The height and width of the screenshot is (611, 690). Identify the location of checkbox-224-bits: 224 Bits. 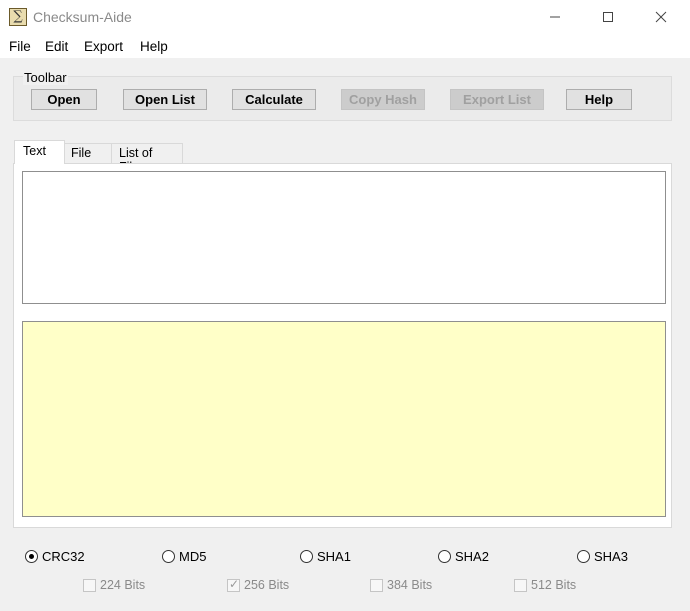
(114, 585).